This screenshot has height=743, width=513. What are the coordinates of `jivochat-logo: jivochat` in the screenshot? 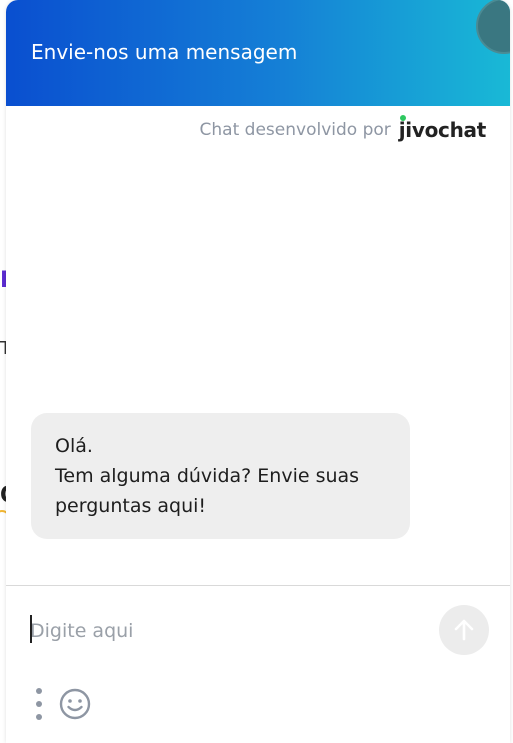 It's located at (442, 128).